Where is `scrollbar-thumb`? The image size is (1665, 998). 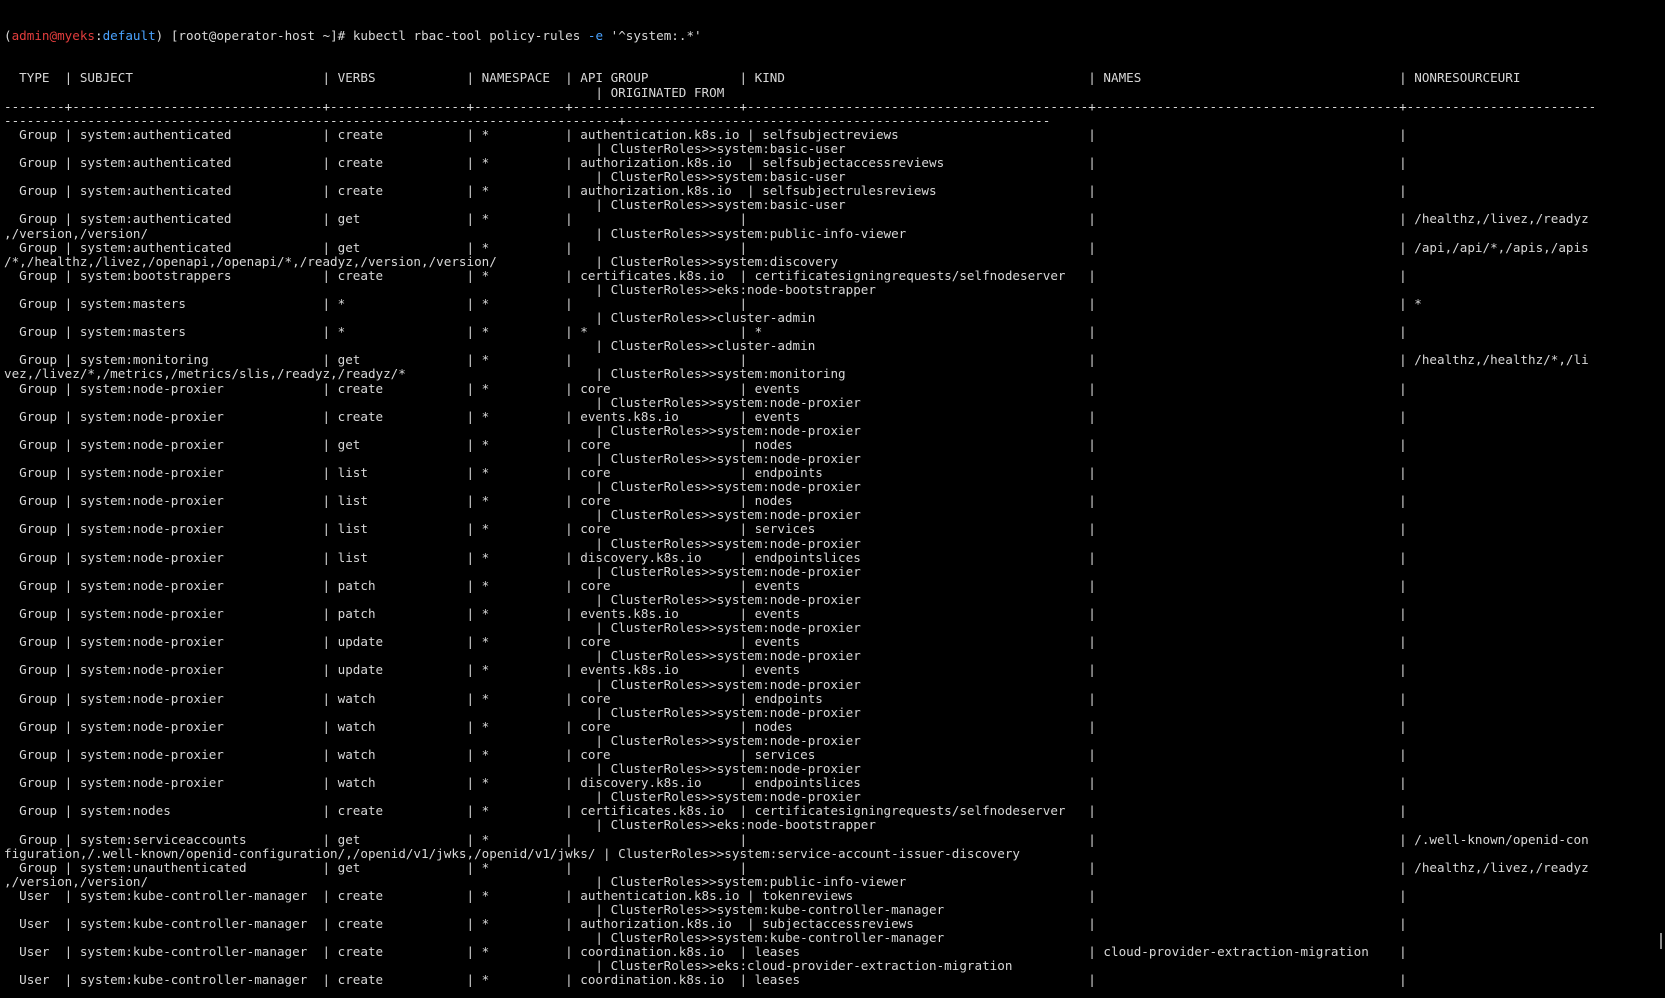 scrollbar-thumb is located at coordinates (1661, 941).